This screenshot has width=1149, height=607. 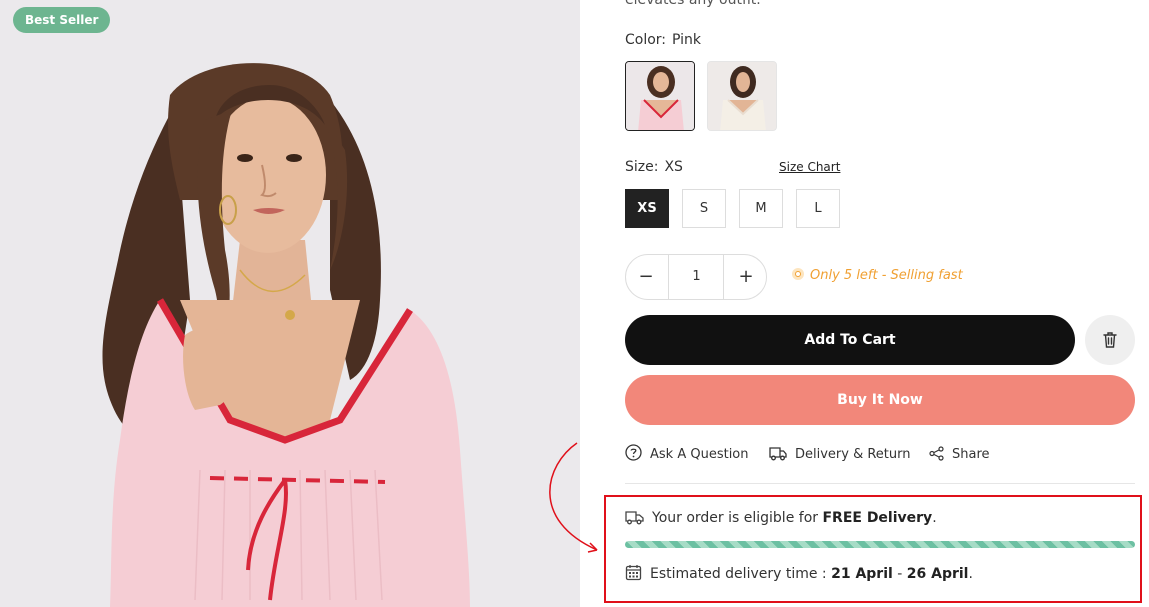 I want to click on stock-message: Only 5 left - Selling fast, so click(x=886, y=275).